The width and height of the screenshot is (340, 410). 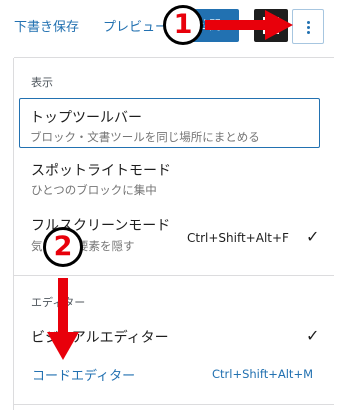 I want to click on keyboard-shortcut: Ctrl+Shift+Alt+M, so click(x=263, y=374).